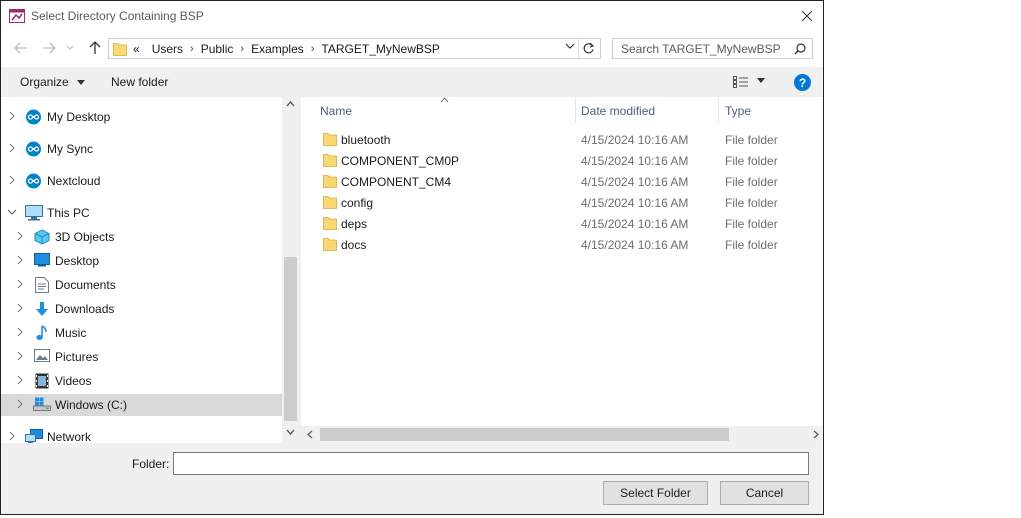 Image resolution: width=1021 pixels, height=518 pixels. What do you see at coordinates (761, 80) in the screenshot?
I see `caret-down-icon` at bounding box center [761, 80].